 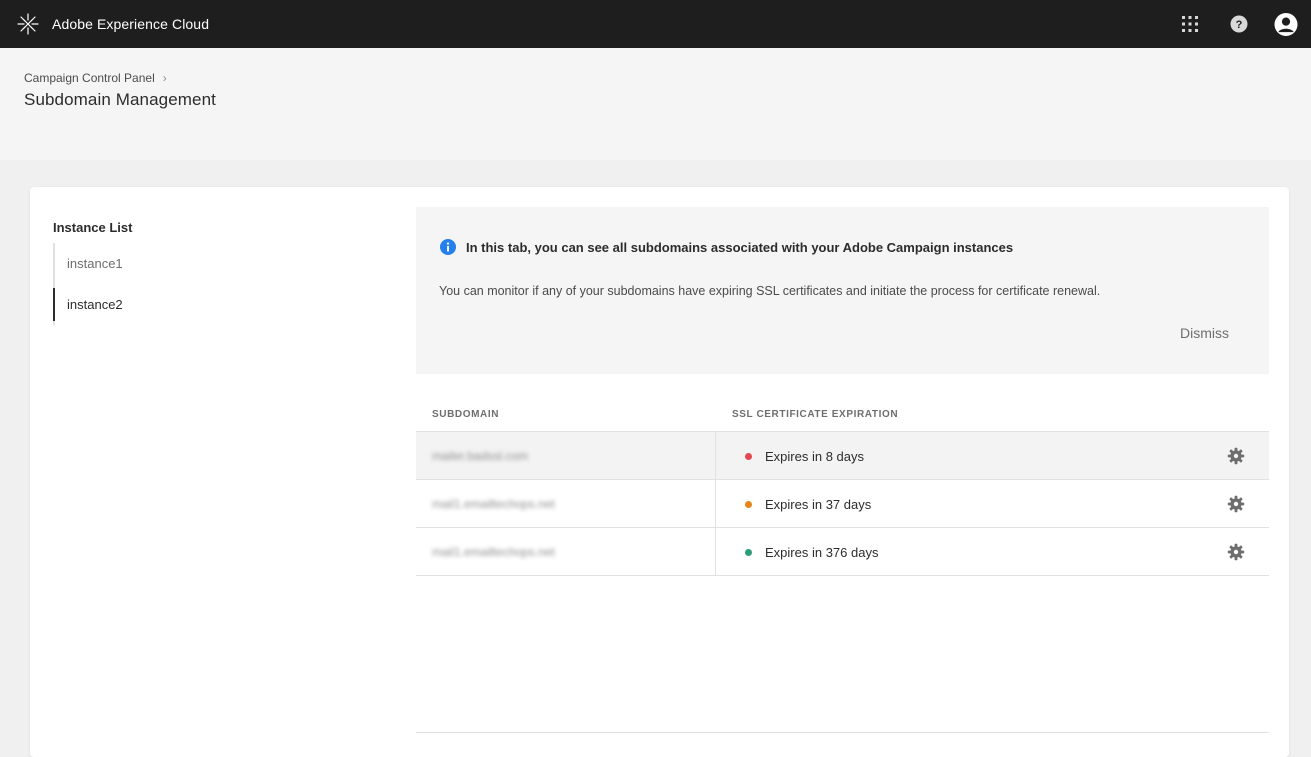 I want to click on brand: Adobe Experience Cloud, so click(x=112, y=24).